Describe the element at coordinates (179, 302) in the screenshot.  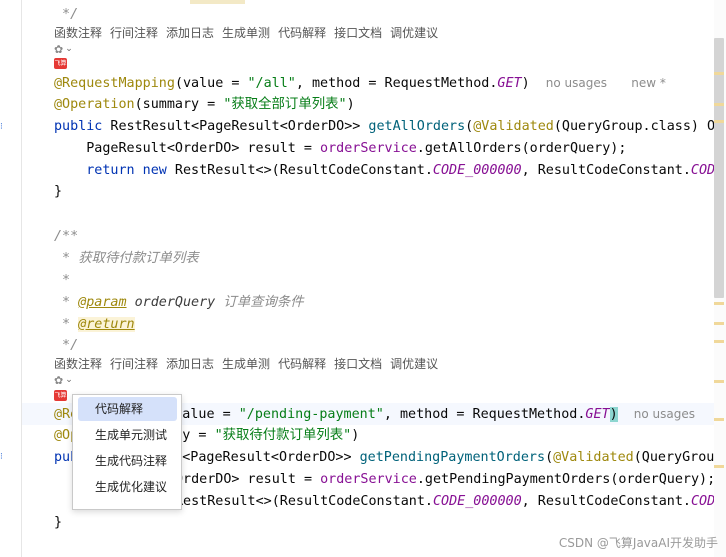
I see `javadoc-param: * @param orderQuery 订单查询条件` at that location.